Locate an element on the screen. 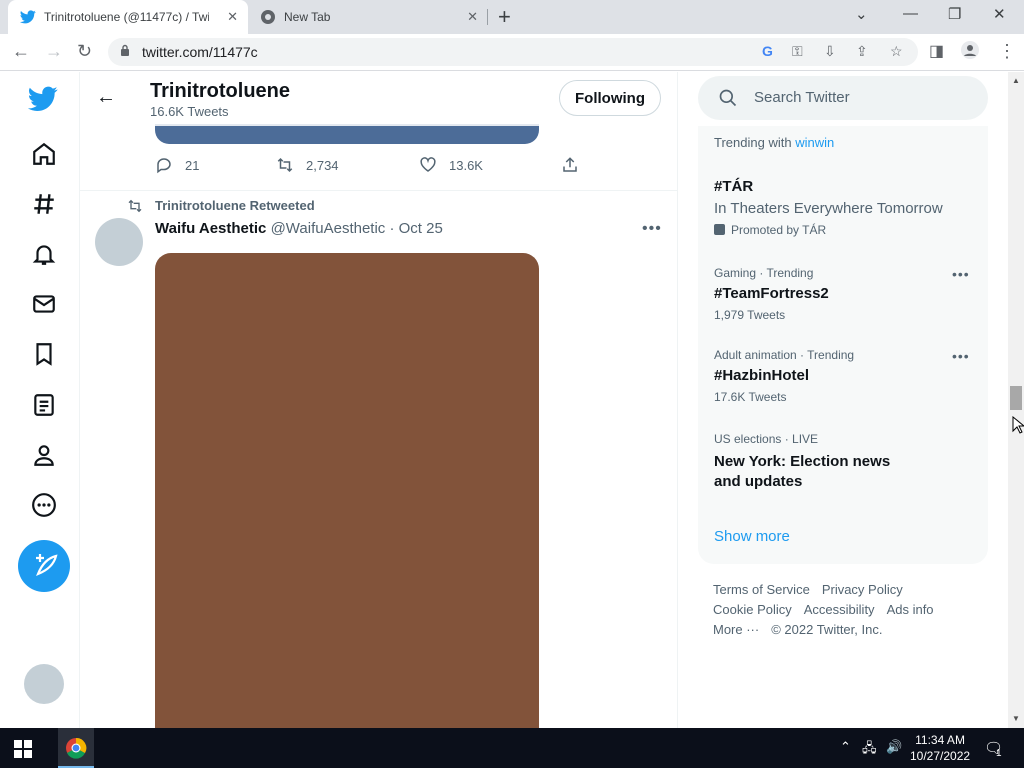 The height and width of the screenshot is (768, 1024). compose-tweet-button is located at coordinates (44, 566).